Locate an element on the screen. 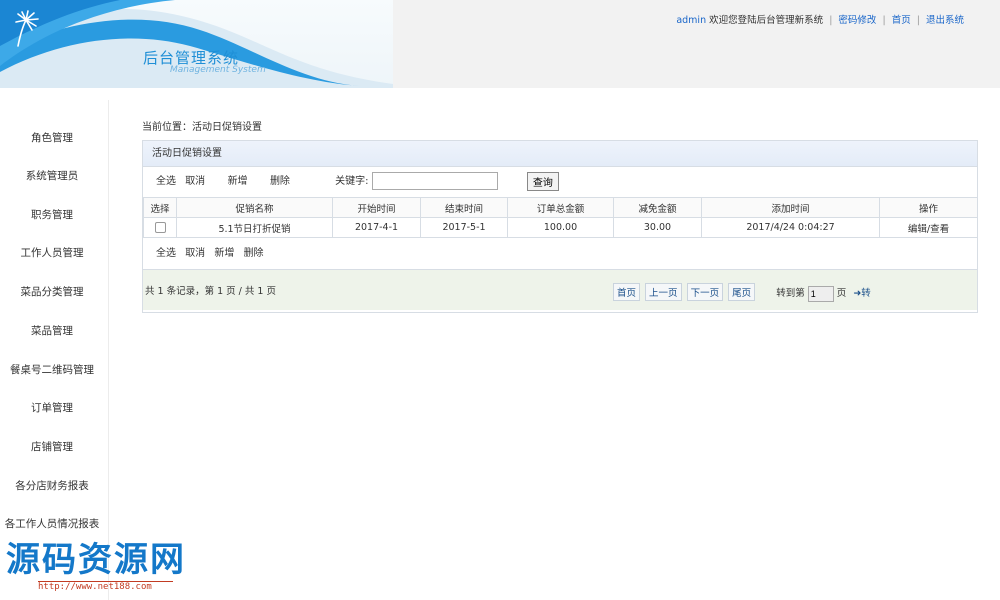 The width and height of the screenshot is (1000, 600). col-header-total: 订单总金额 is located at coordinates (560, 207).